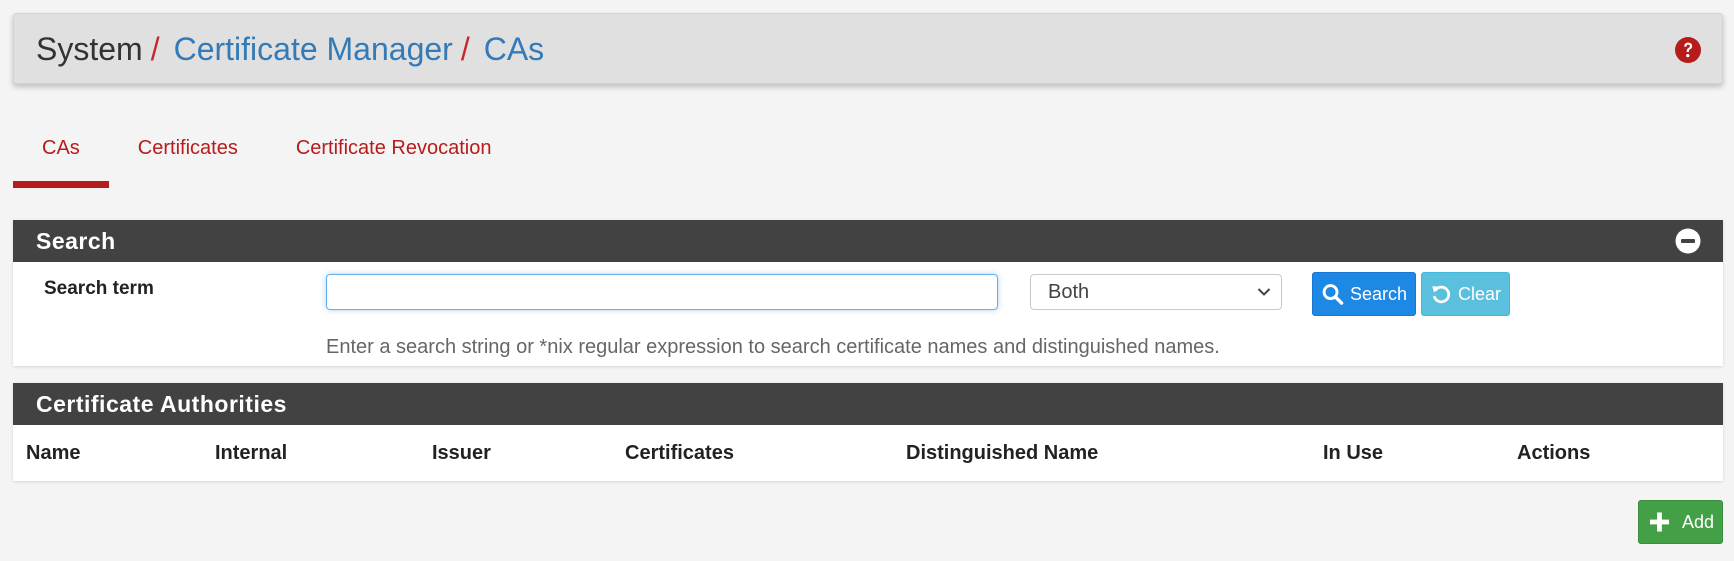  I want to click on search-scope-select: Both, so click(1156, 292).